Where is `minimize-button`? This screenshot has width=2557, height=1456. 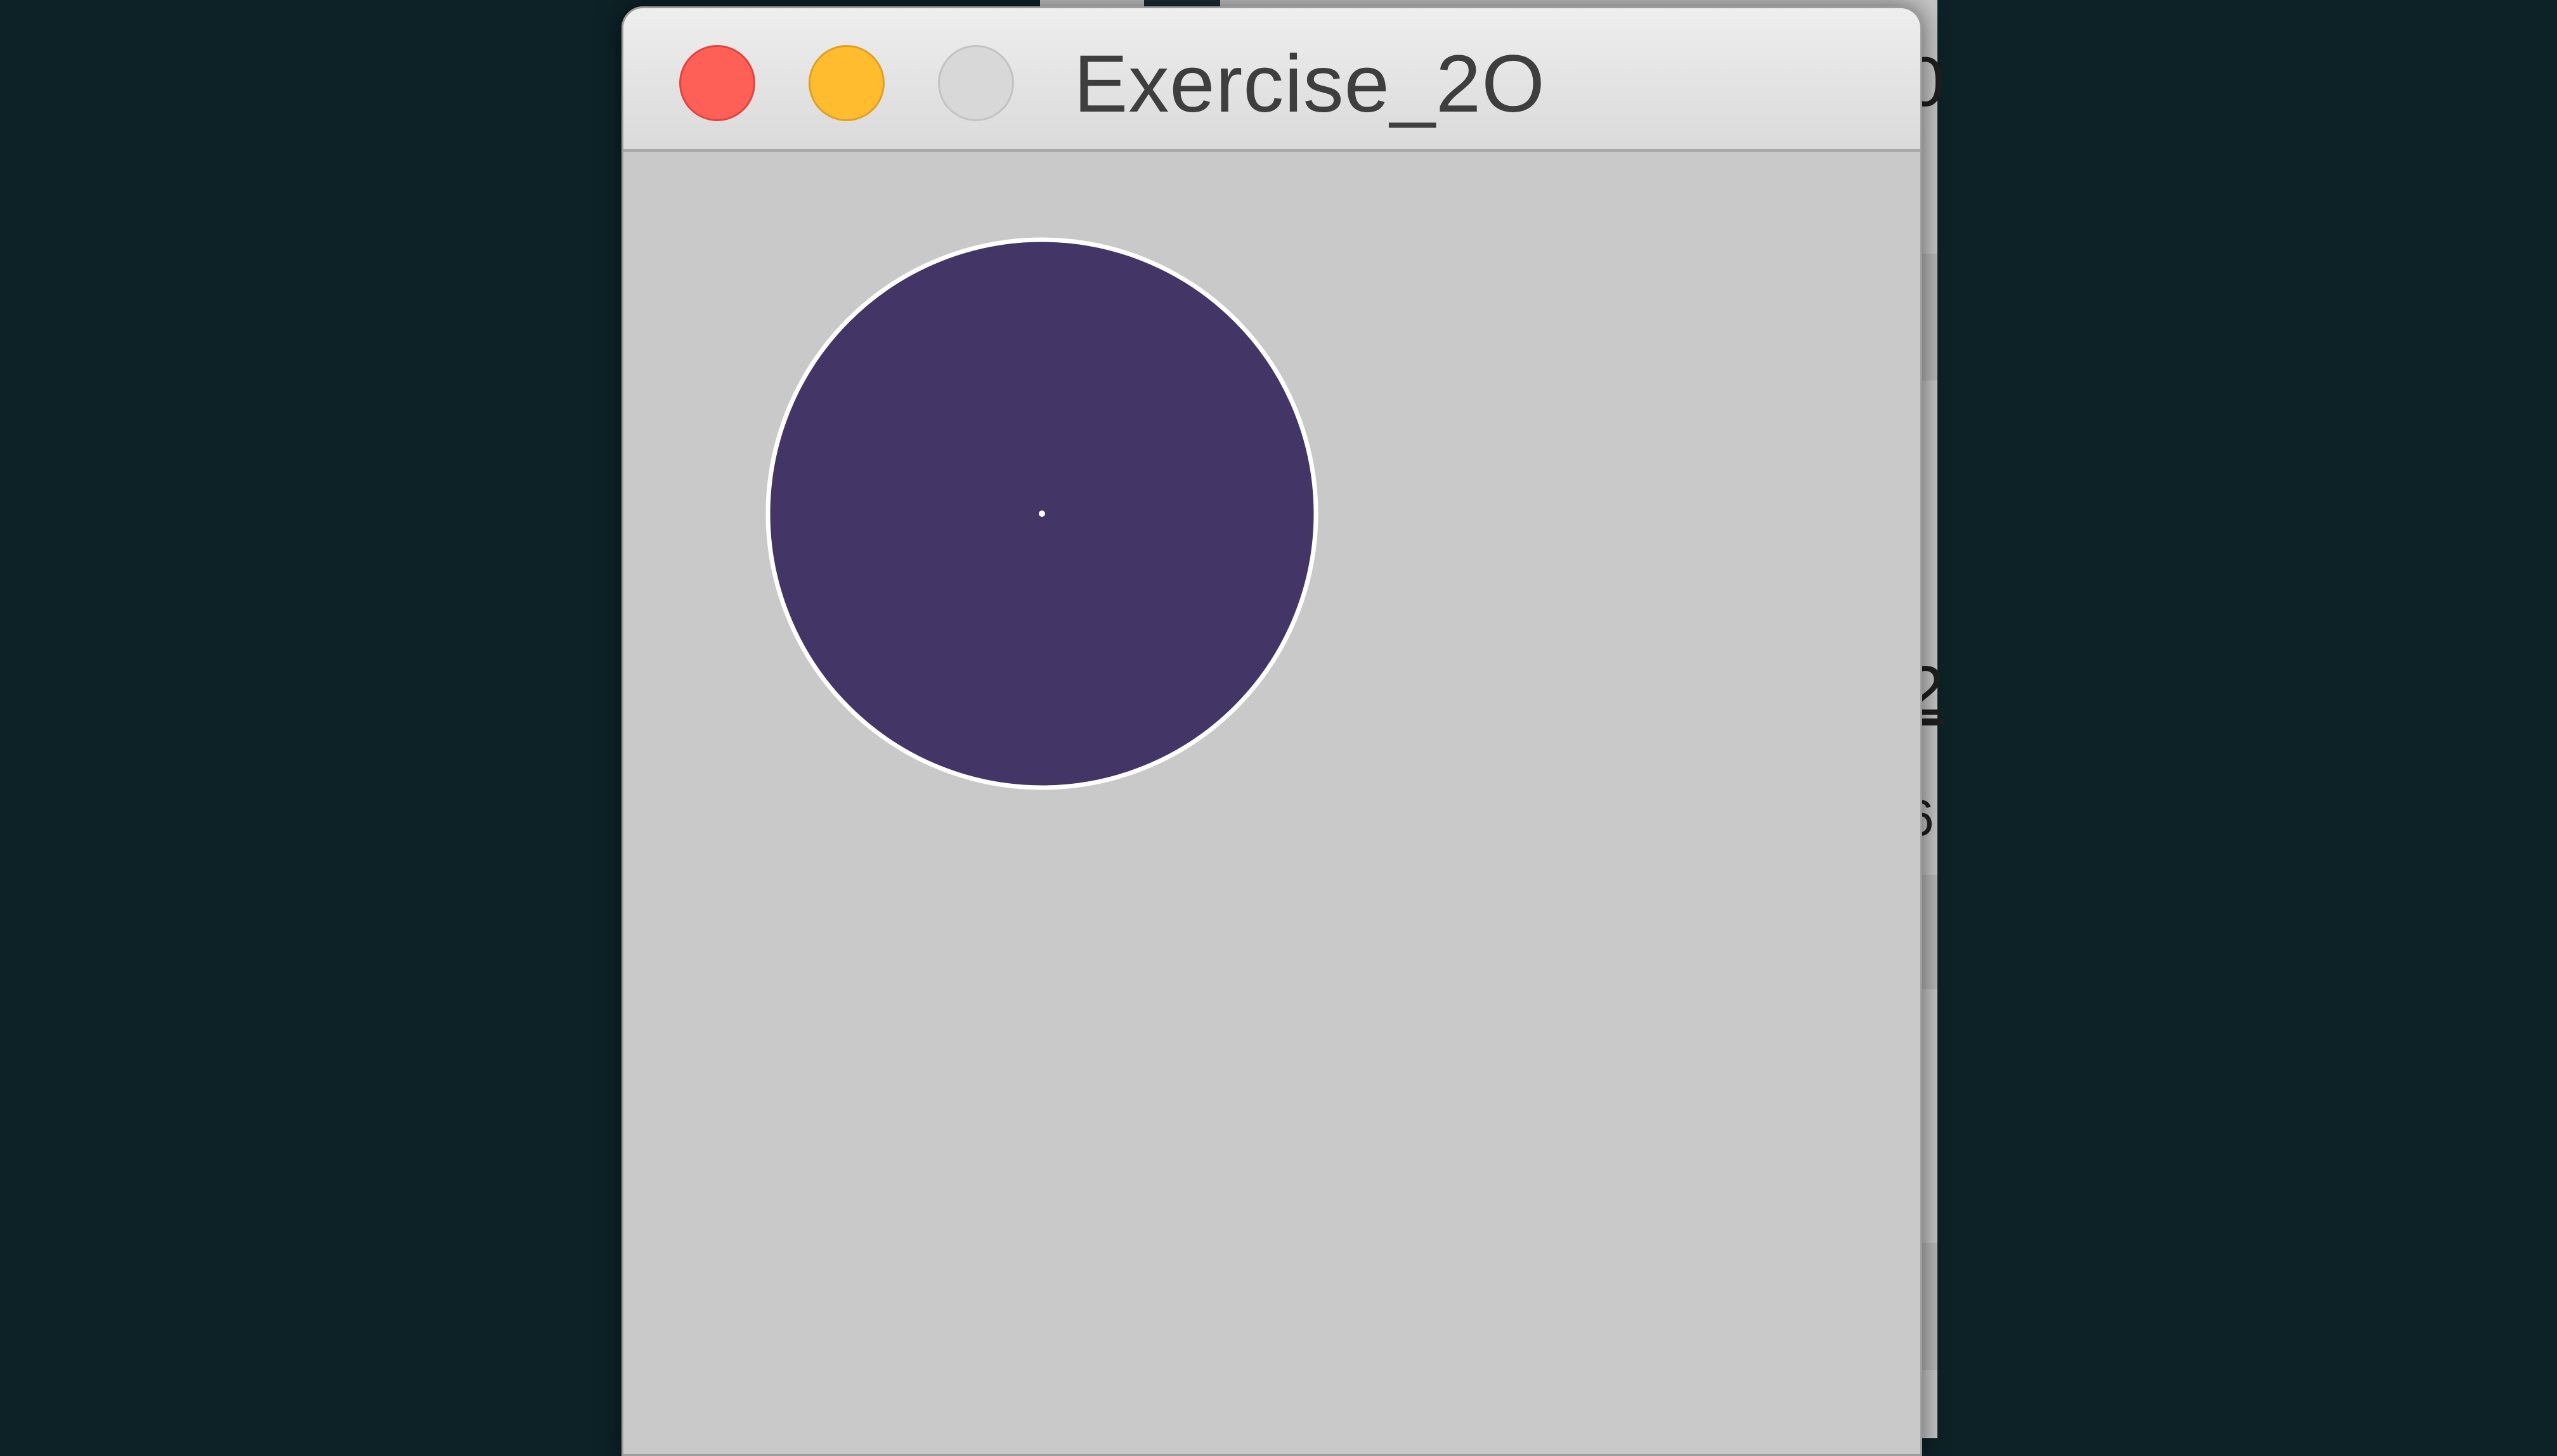 minimize-button is located at coordinates (847, 83).